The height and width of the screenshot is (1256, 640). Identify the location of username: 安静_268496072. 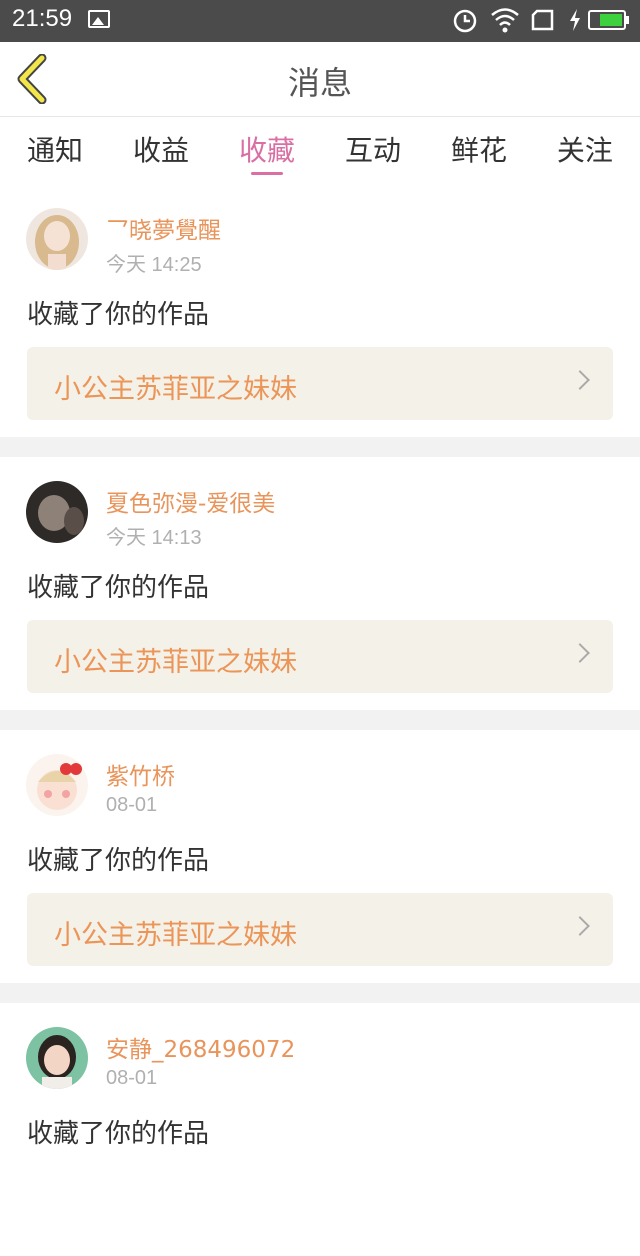
(200, 1047).